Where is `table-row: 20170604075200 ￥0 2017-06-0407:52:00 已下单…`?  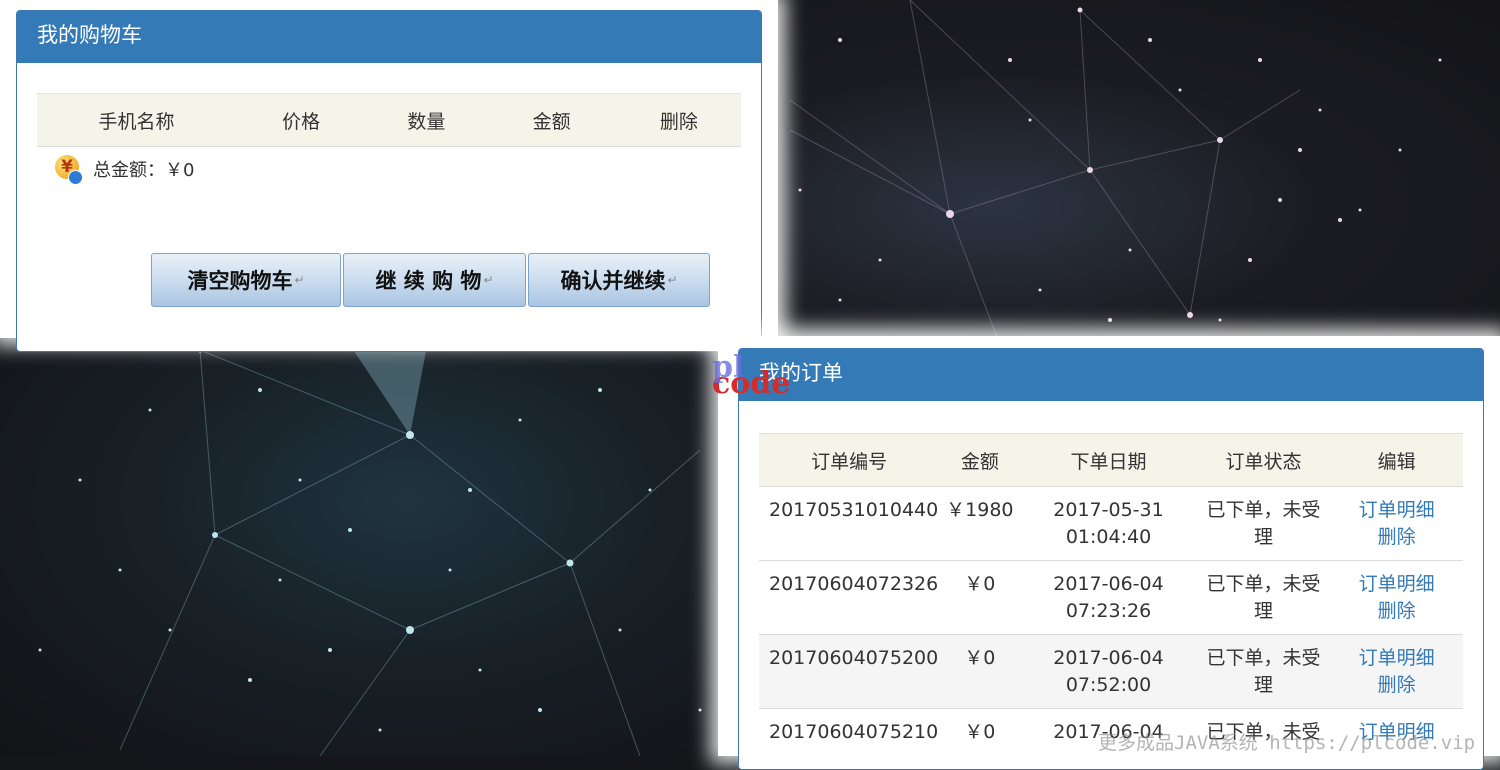 table-row: 20170604075200 ￥0 2017-06-0407:52:00 已下单… is located at coordinates (1111, 672).